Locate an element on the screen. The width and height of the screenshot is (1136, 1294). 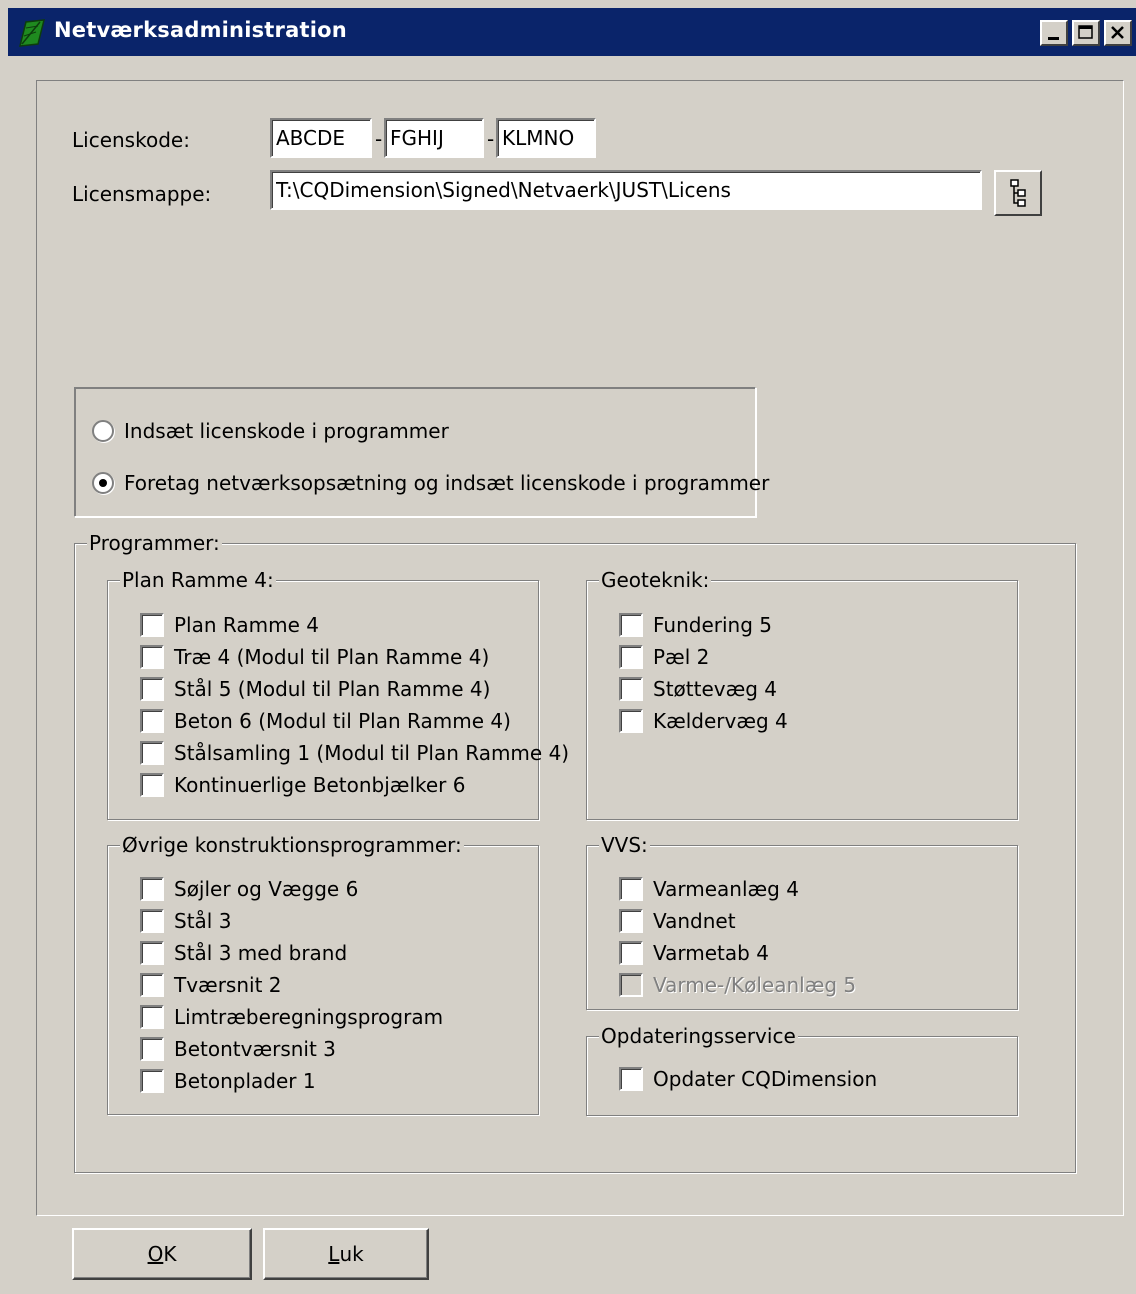
checkbox-limtraeberegningsprogram: Limtræberegningsprogram is located at coordinates (291, 1017).